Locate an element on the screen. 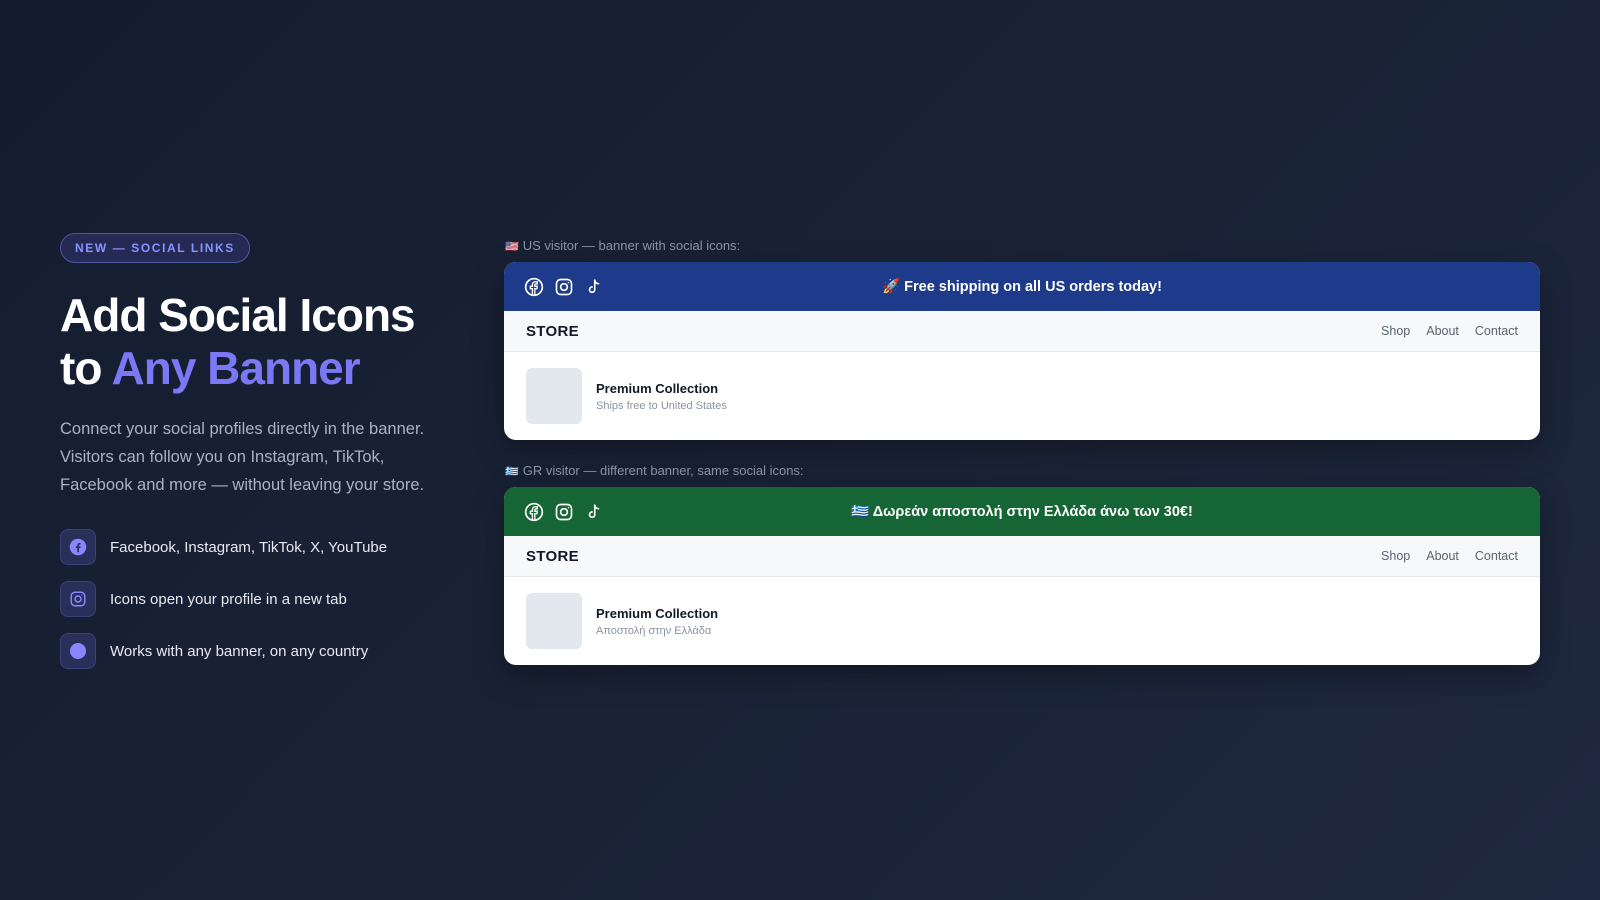  preview-caption-us: 🇺🇸 US visitor — banner with social icons: is located at coordinates (622, 245).